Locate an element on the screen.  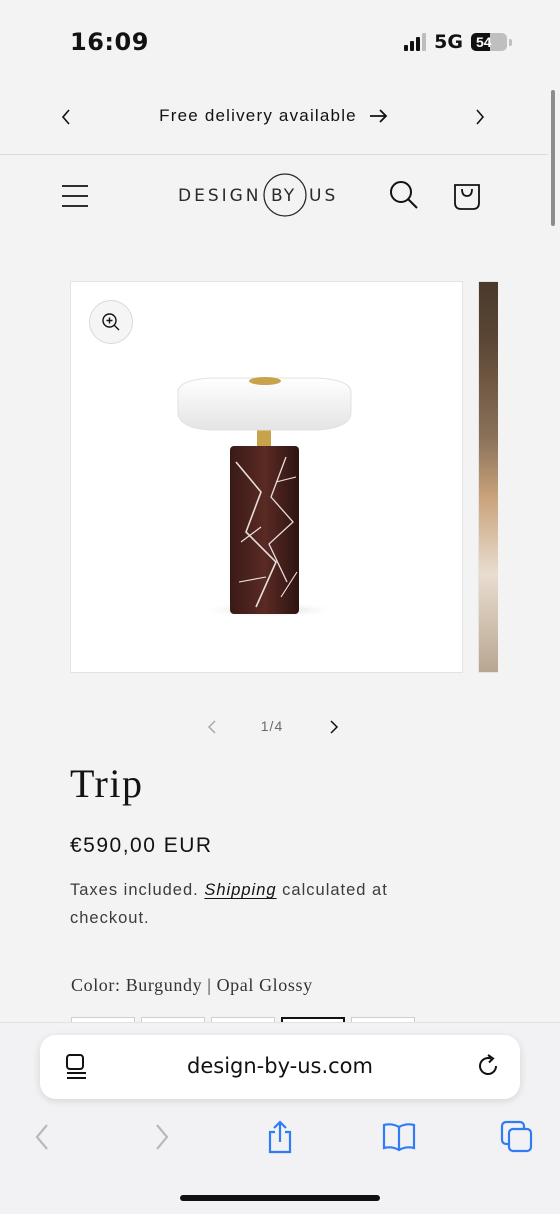
tabs-button is located at coordinates (517, 1137).